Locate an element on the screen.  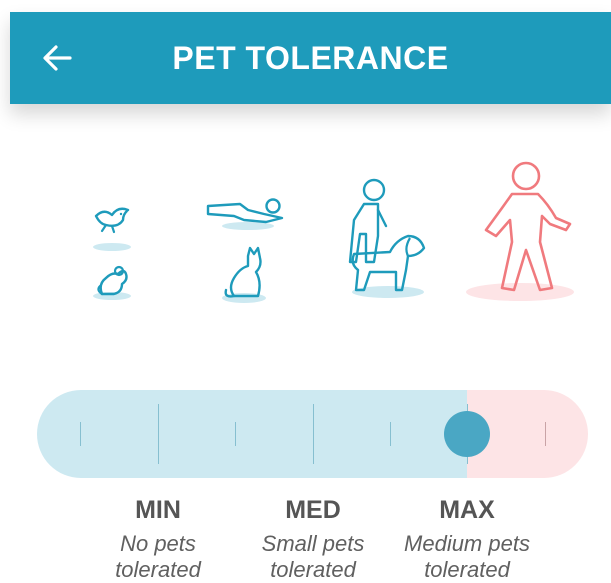
level-min: MIN No pets tolerated is located at coordinates (158, 539).